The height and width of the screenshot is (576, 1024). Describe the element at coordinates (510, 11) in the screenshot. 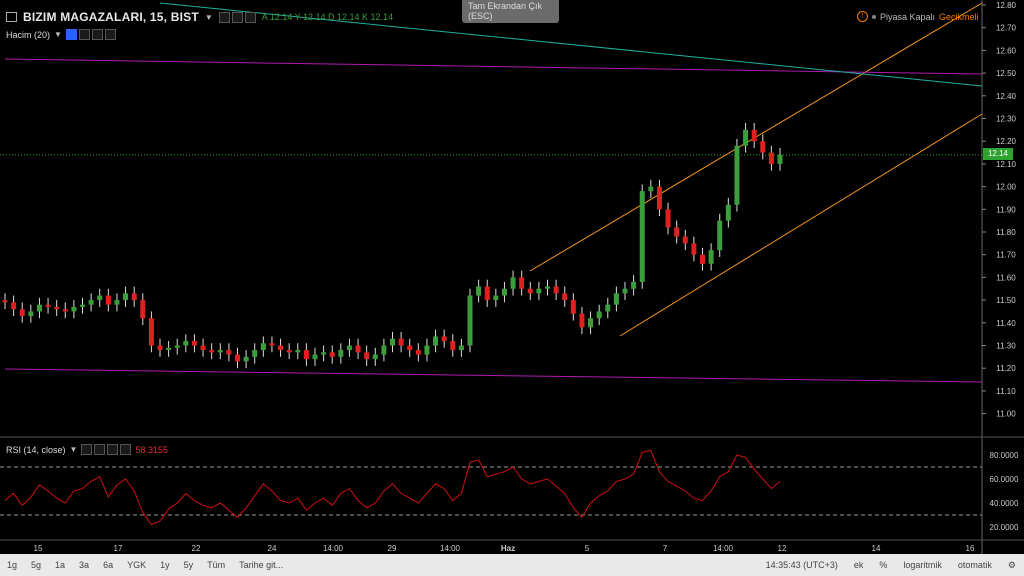

I see `fullscreen-tooltip: Tam Ekrandan Çık (ESC)` at that location.